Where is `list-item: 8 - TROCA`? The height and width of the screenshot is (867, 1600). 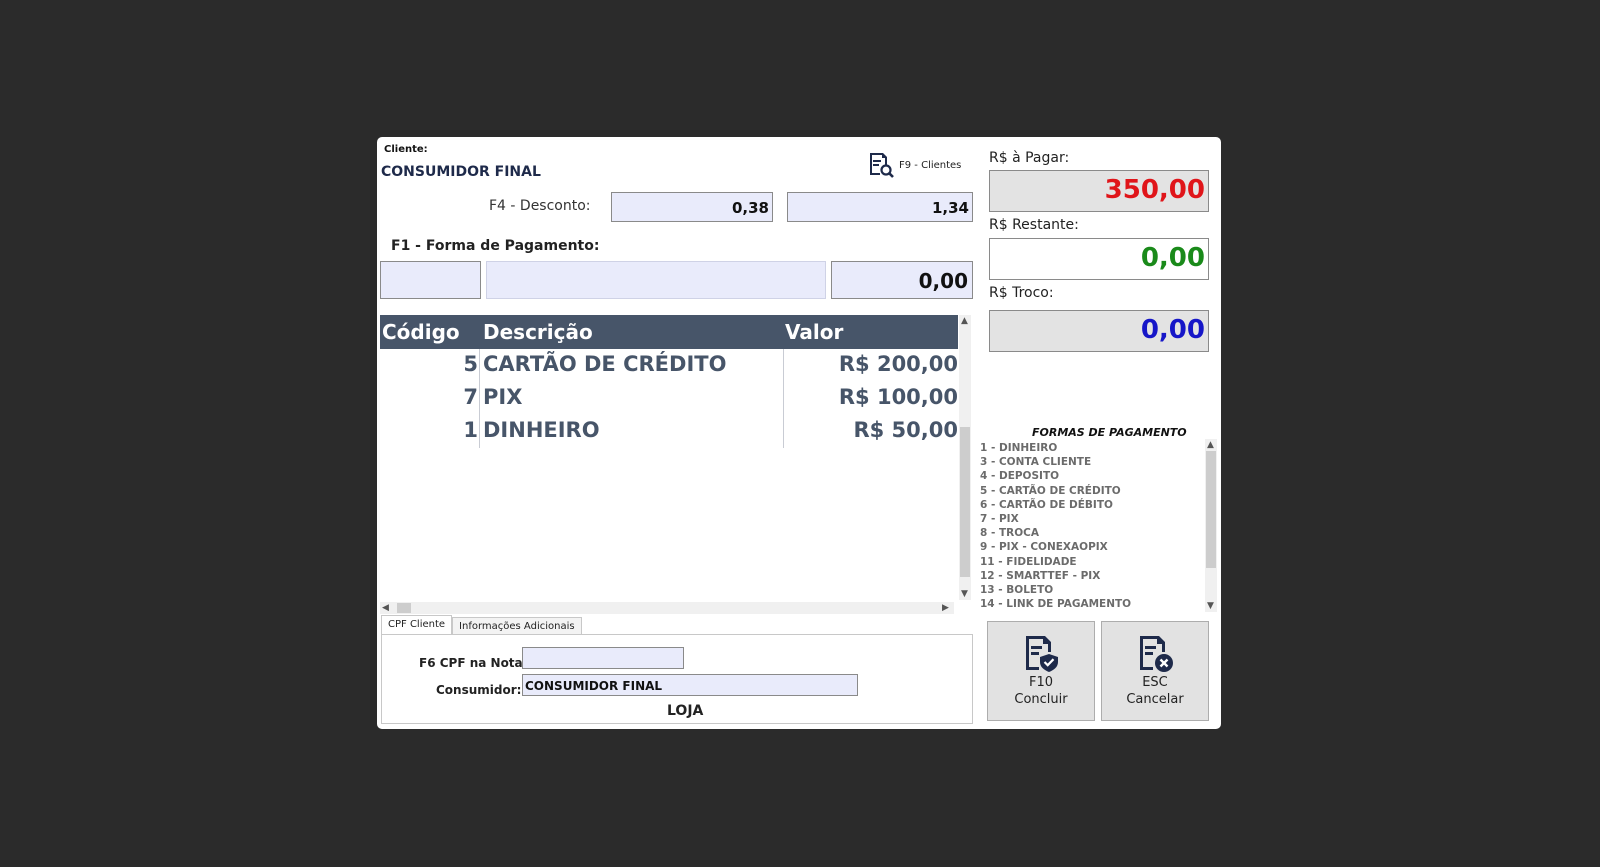
list-item: 8 - TROCA is located at coordinates (1089, 533).